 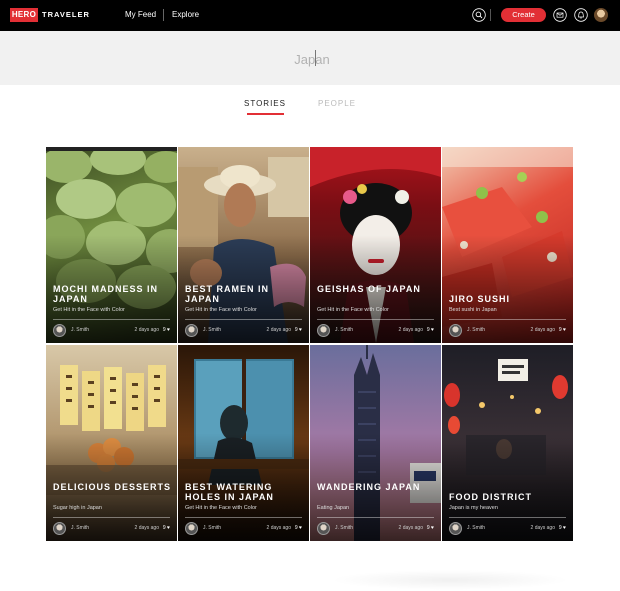 What do you see at coordinates (490, 497) in the screenshot?
I see `story-title: FOOD DISTRICT` at bounding box center [490, 497].